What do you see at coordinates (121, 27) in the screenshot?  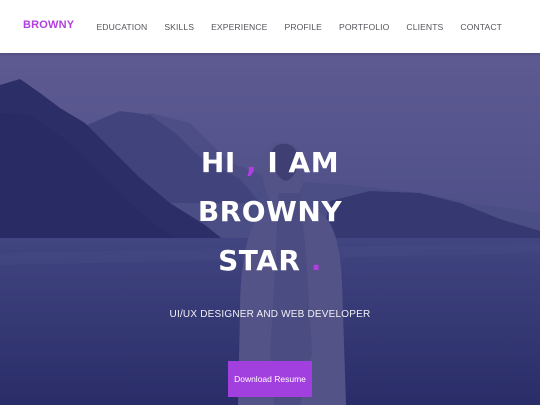 I see `nav-item-education: EDUCATION` at bounding box center [121, 27].